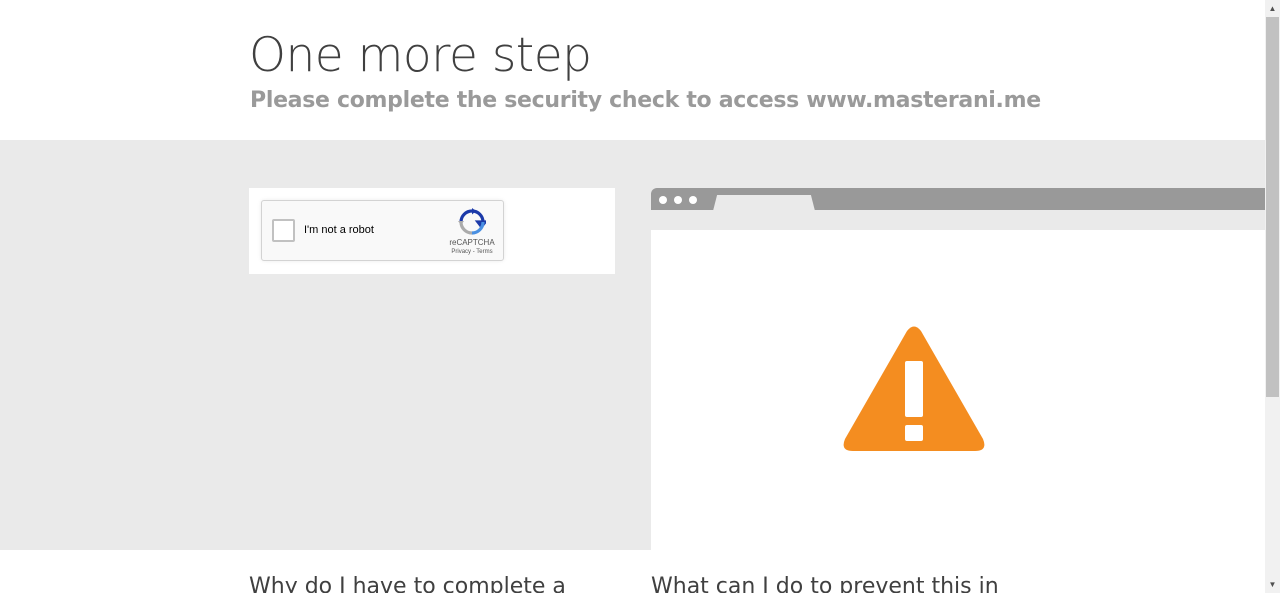 The image size is (1280, 593). What do you see at coordinates (1272, 584) in the screenshot?
I see `scroll-down-arrow-icon: ▼` at bounding box center [1272, 584].